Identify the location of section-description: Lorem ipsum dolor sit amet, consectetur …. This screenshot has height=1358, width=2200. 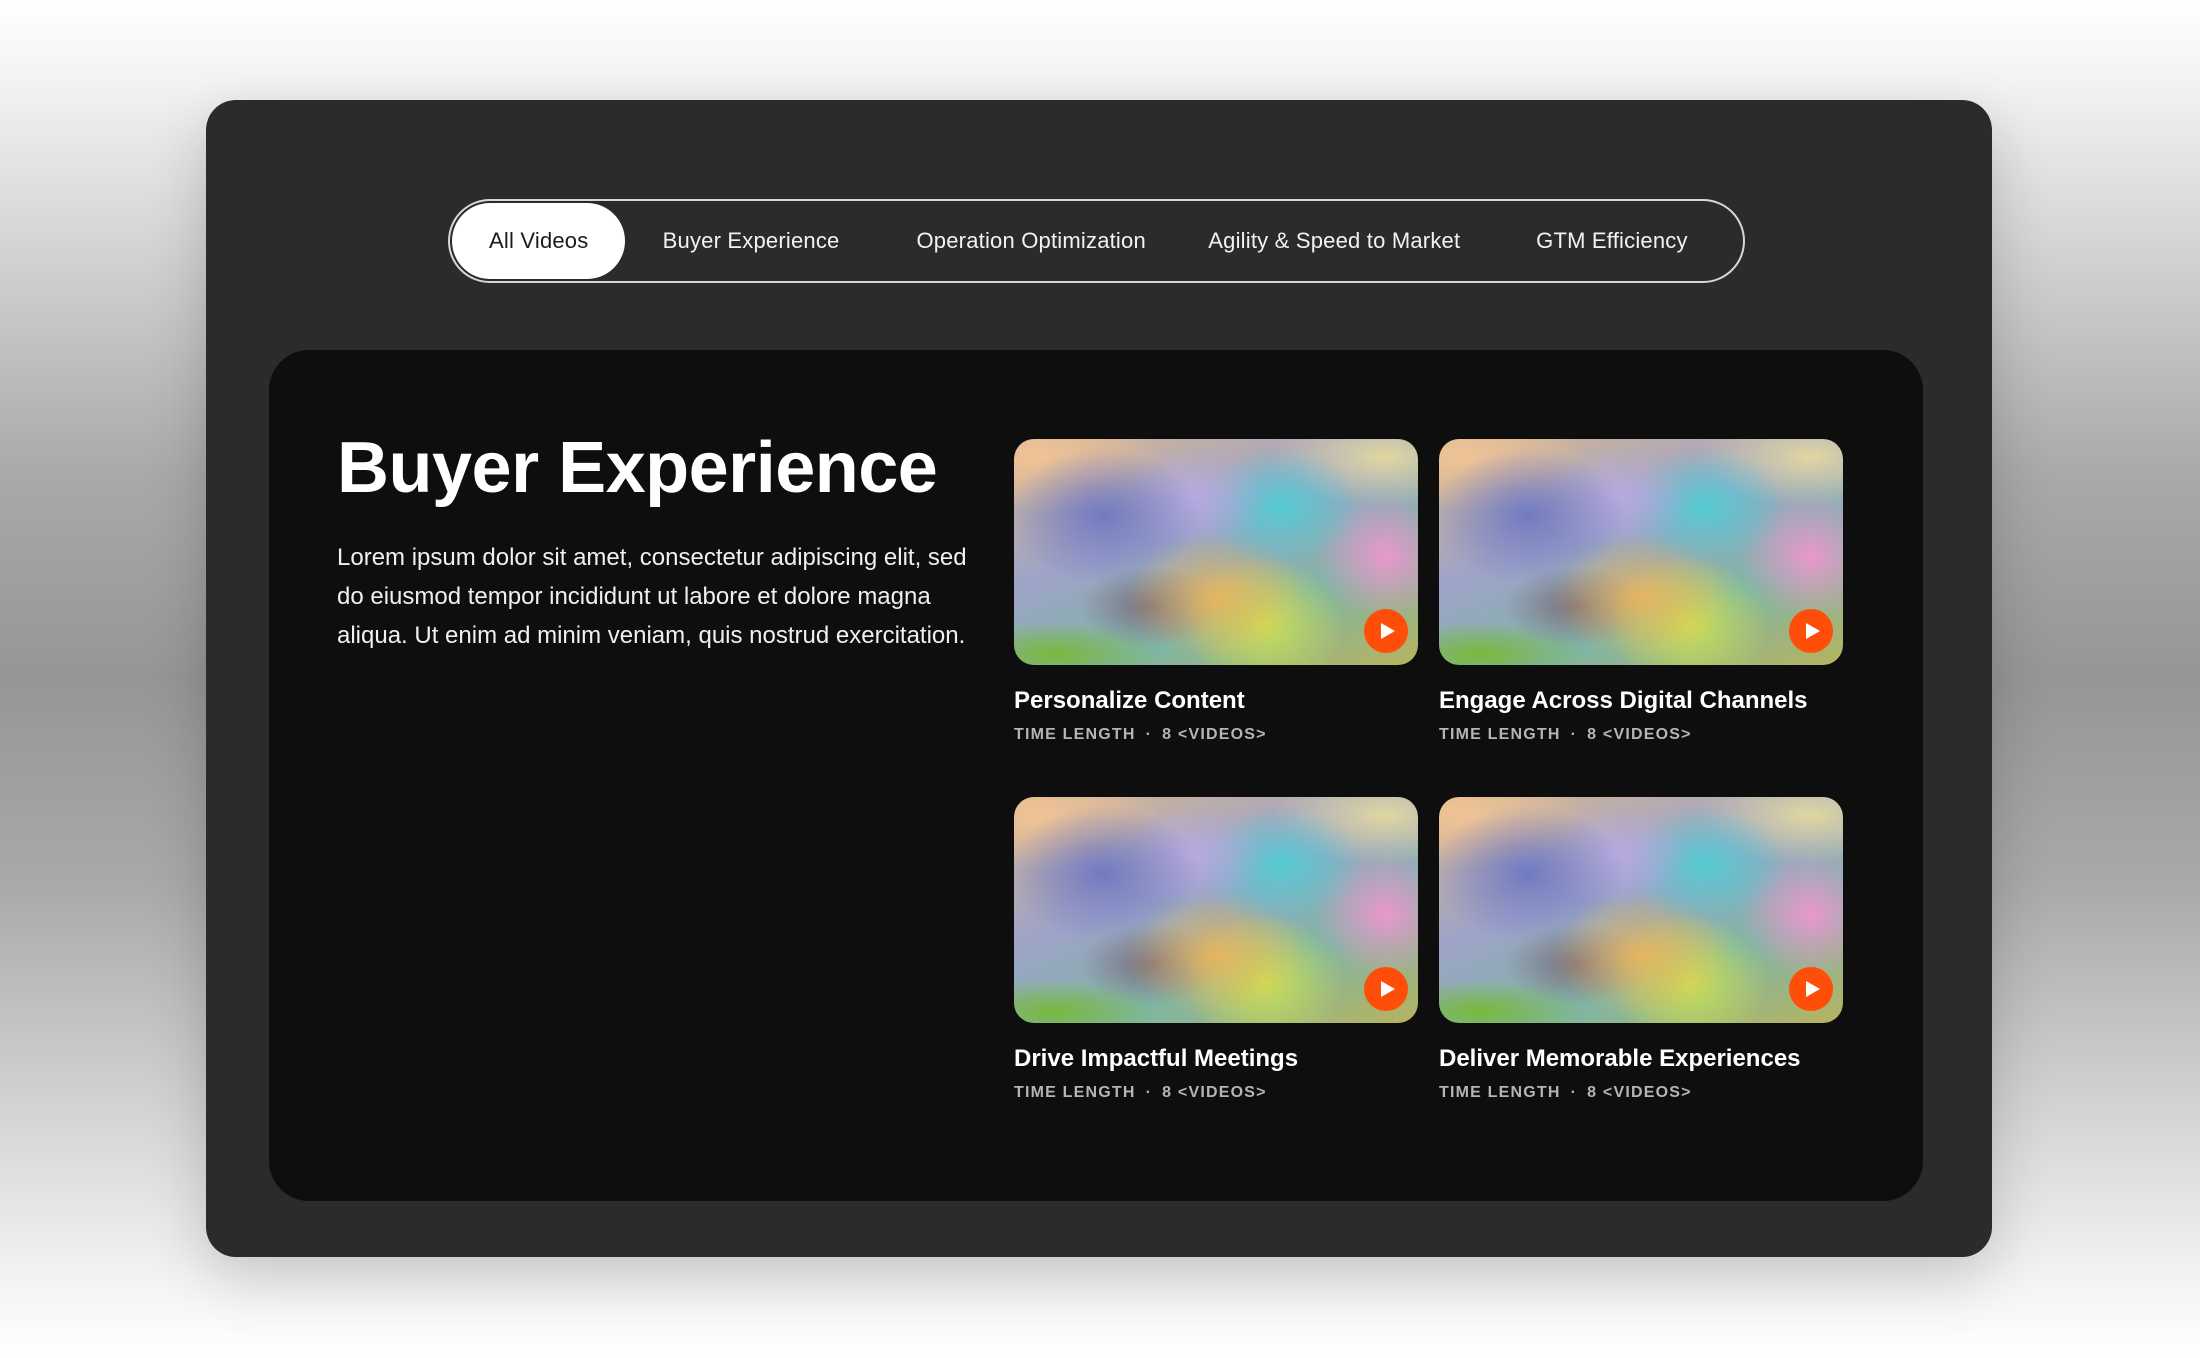
(652, 596).